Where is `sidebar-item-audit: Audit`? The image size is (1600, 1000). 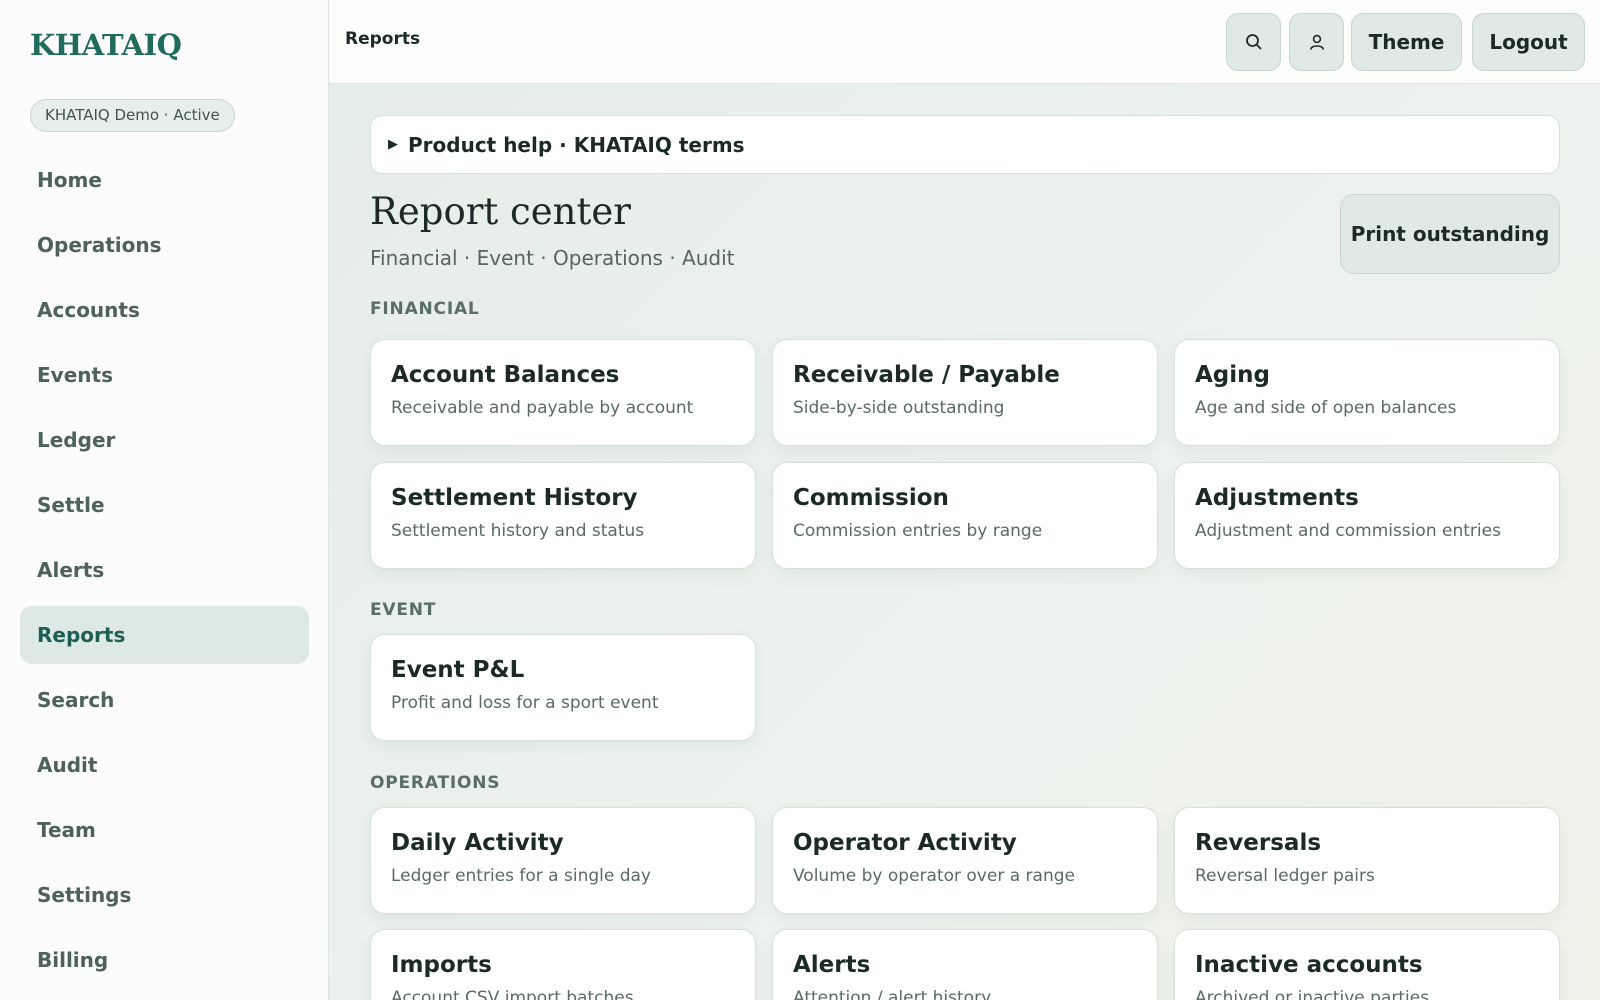
sidebar-item-audit: Audit is located at coordinates (164, 765).